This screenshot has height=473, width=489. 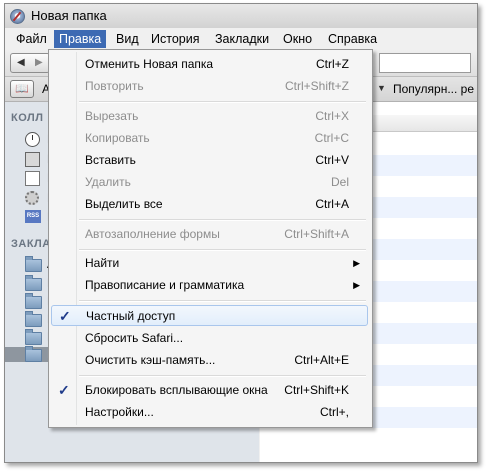 I want to click on menu-help: Справка, so click(x=352, y=39).